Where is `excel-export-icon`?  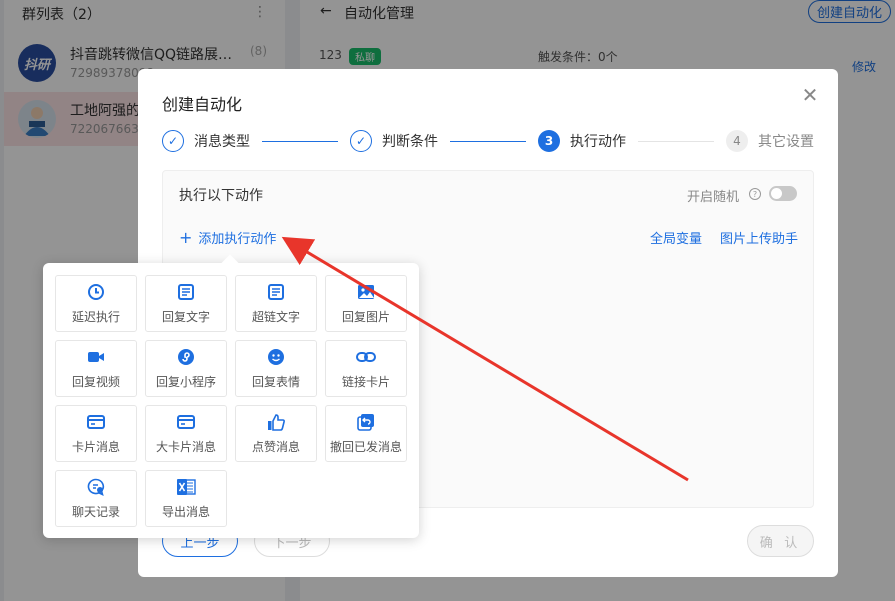 excel-export-icon is located at coordinates (186, 487).